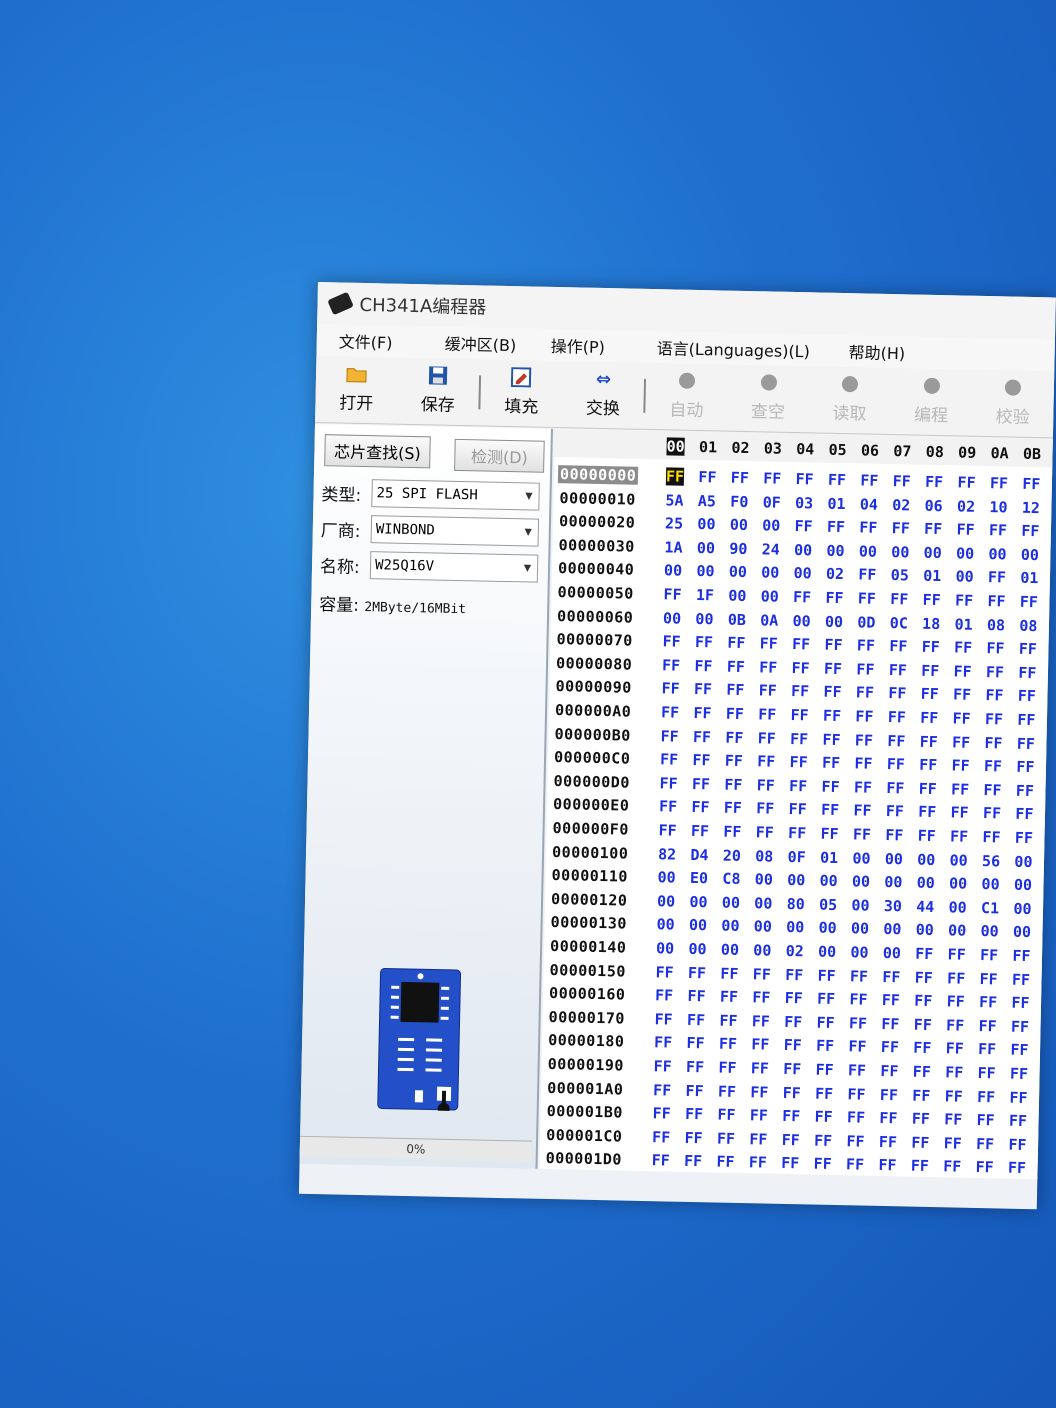 The width and height of the screenshot is (1056, 1408). What do you see at coordinates (1013, 399) in the screenshot?
I see `verify-button: 校验` at bounding box center [1013, 399].